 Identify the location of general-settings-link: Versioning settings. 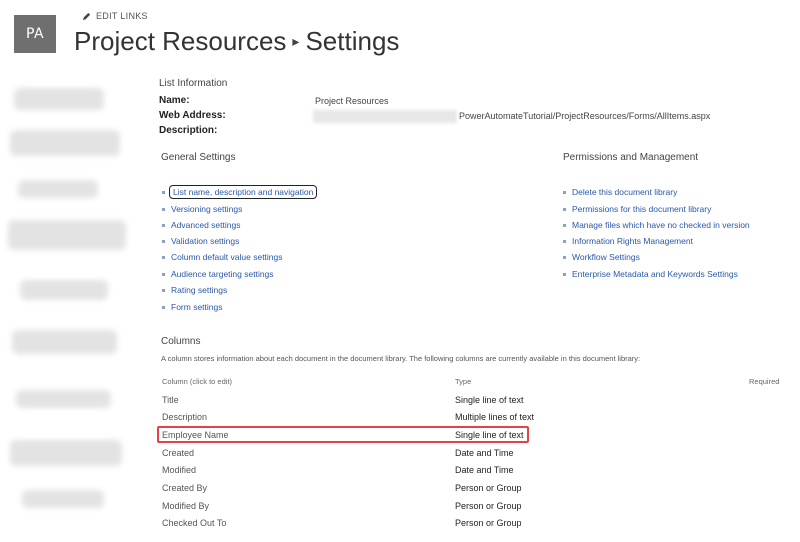
(202, 209).